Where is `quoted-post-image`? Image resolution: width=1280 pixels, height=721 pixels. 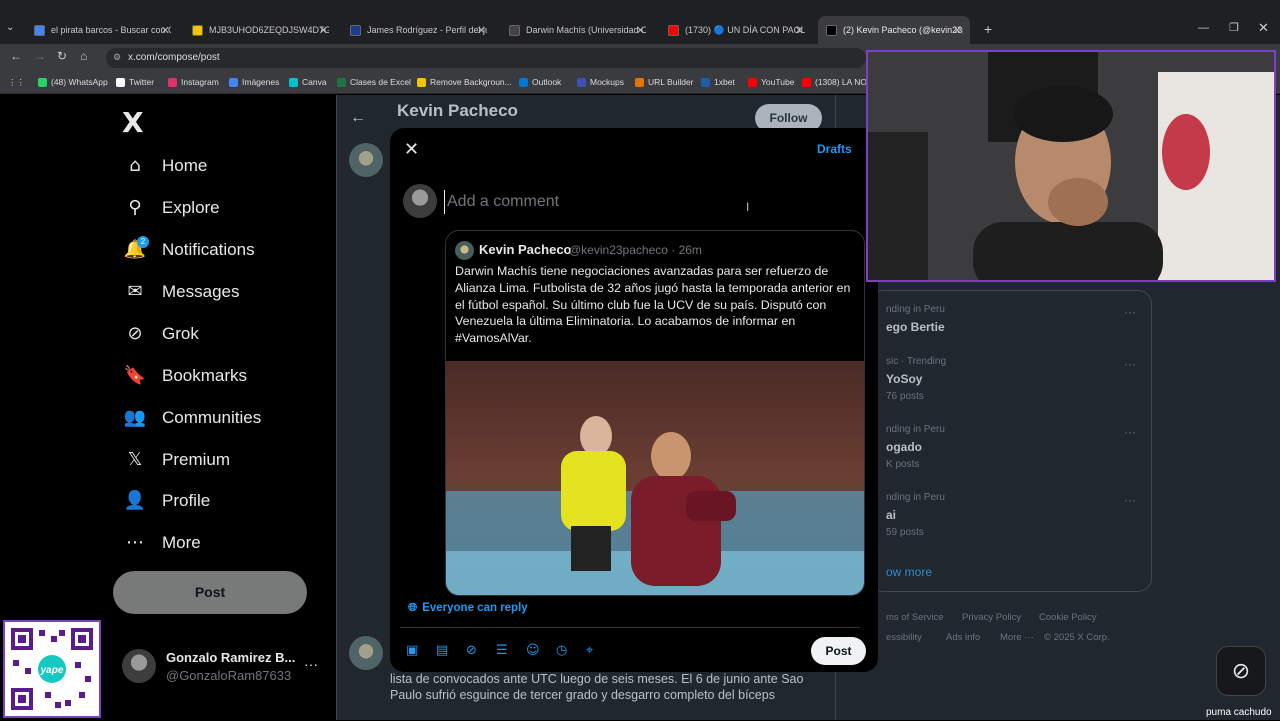 quoted-post-image is located at coordinates (655, 478).